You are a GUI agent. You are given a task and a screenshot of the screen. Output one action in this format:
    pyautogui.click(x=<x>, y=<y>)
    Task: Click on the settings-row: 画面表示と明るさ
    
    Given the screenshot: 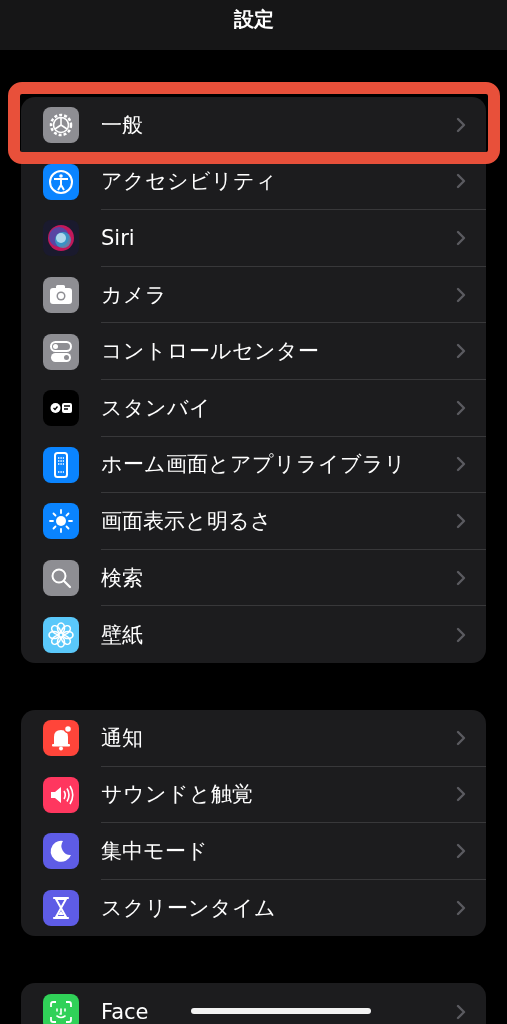 What is the action you would take?
    pyautogui.click(x=253, y=521)
    